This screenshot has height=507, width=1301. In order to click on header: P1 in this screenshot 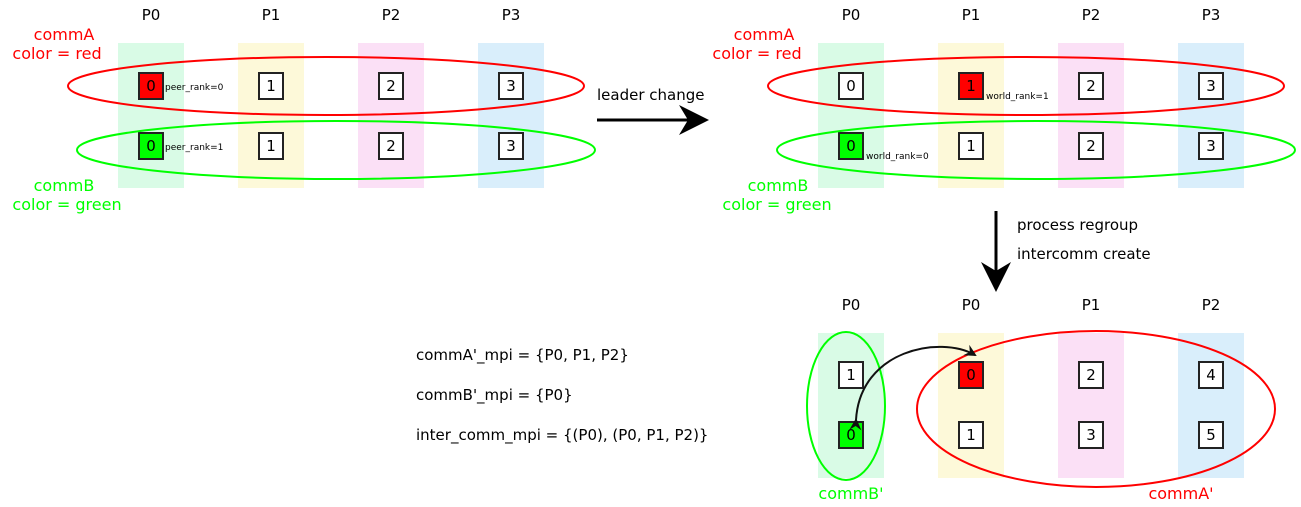, I will do `click(1091, 305)`.